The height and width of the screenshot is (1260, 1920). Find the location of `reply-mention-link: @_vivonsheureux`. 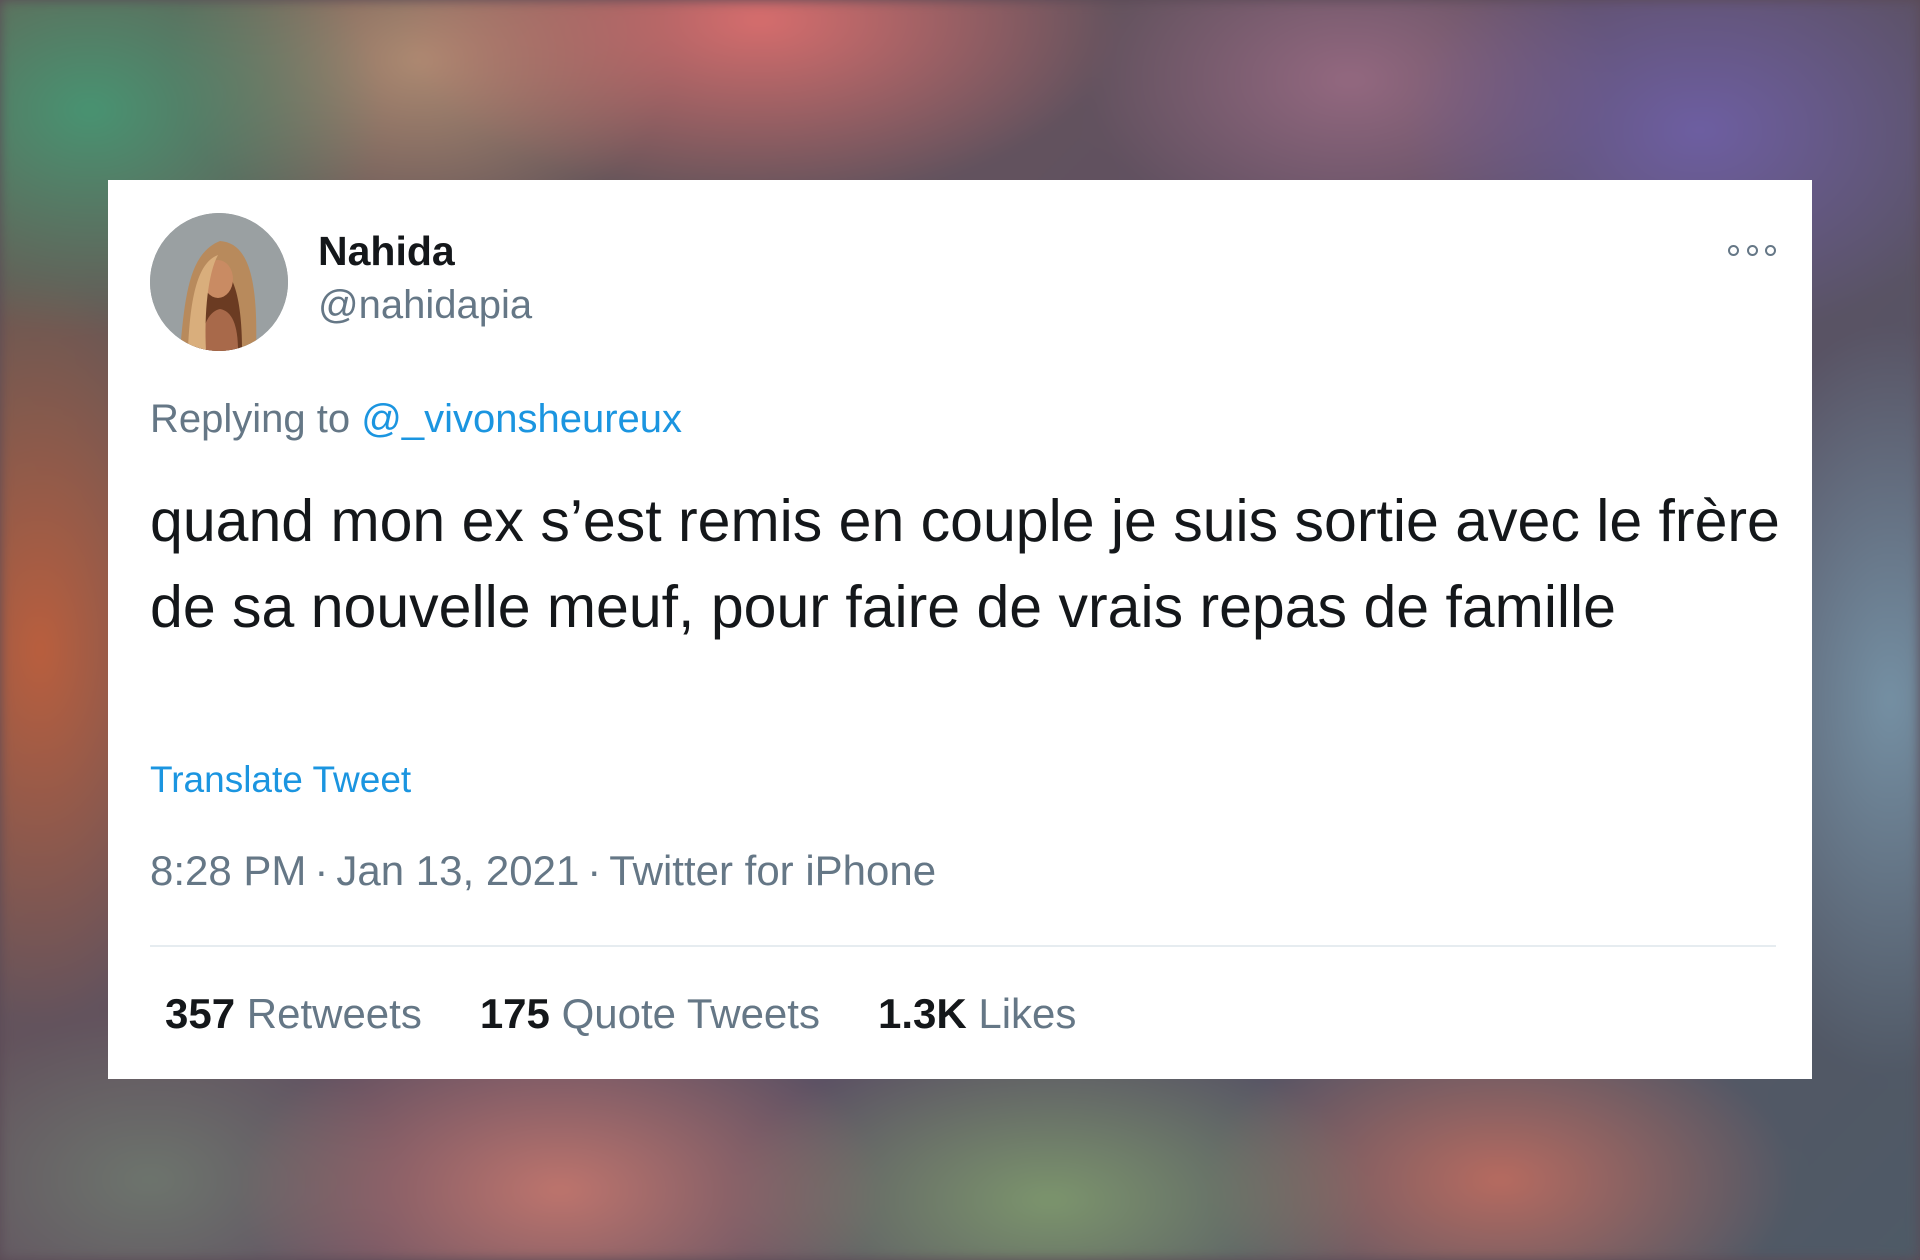

reply-mention-link: @_vivonsheureux is located at coordinates (521, 419).